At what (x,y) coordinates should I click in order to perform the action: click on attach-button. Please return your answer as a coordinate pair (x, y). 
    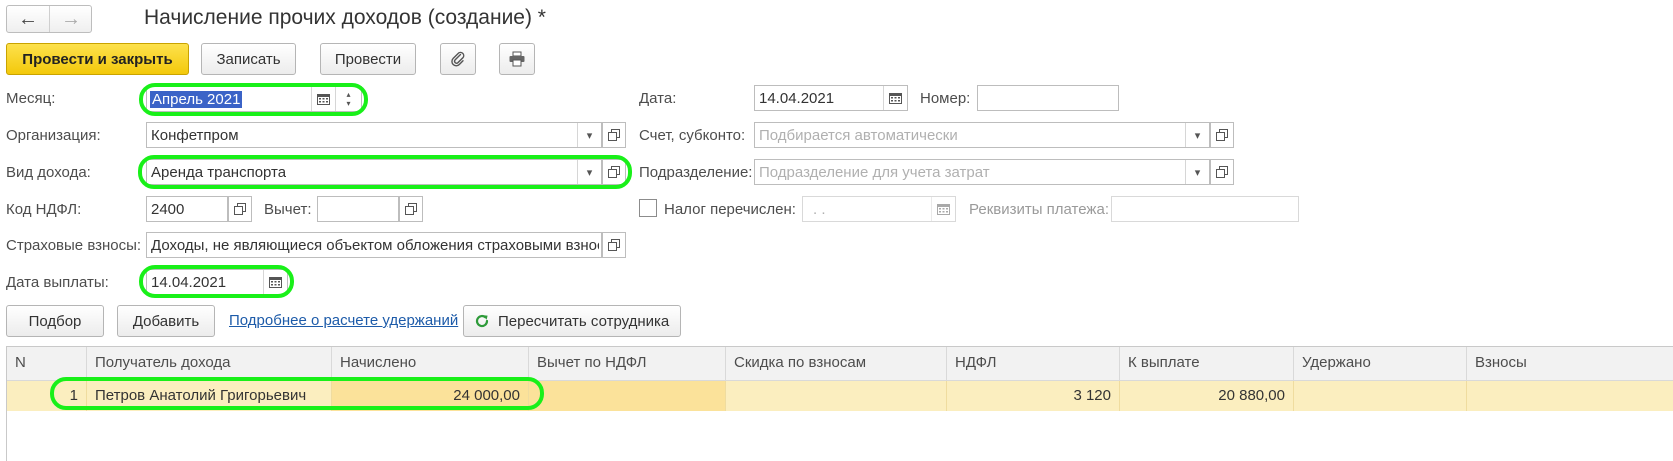
    Looking at the image, I should click on (458, 59).